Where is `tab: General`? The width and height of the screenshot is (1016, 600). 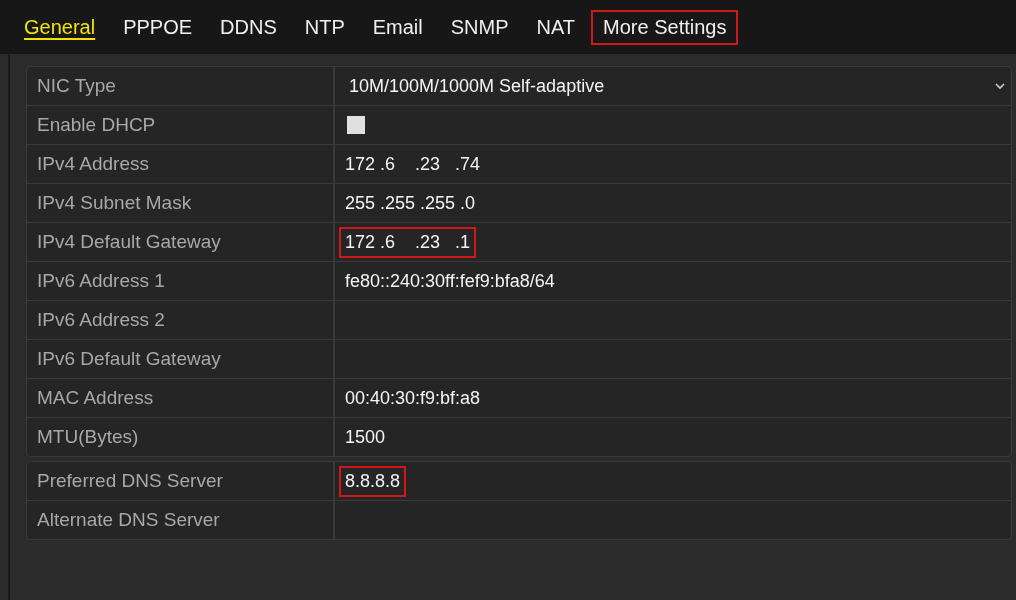
tab: General is located at coordinates (60, 27).